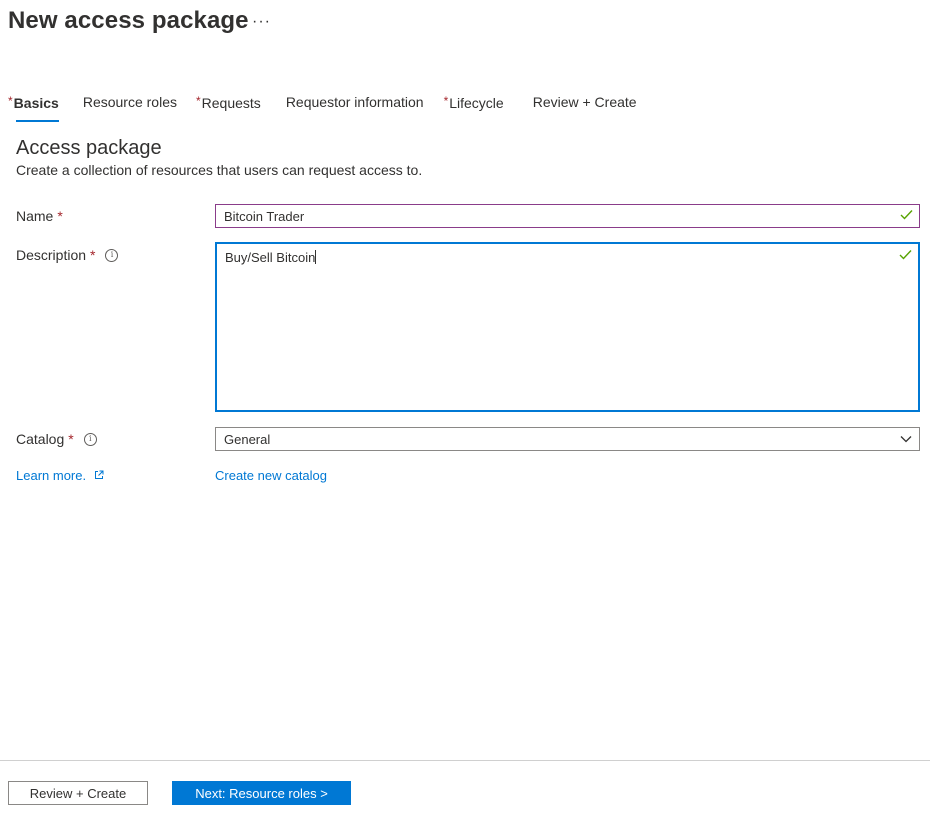 This screenshot has height=817, width=930. Describe the element at coordinates (261, 793) in the screenshot. I see `next-resource-roles-button: Next: Resource roles >` at that location.